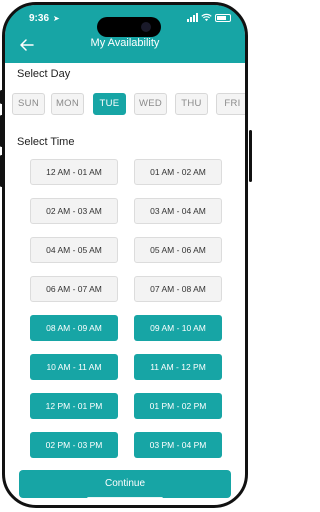  I want to click on signal-icon, so click(192, 17).